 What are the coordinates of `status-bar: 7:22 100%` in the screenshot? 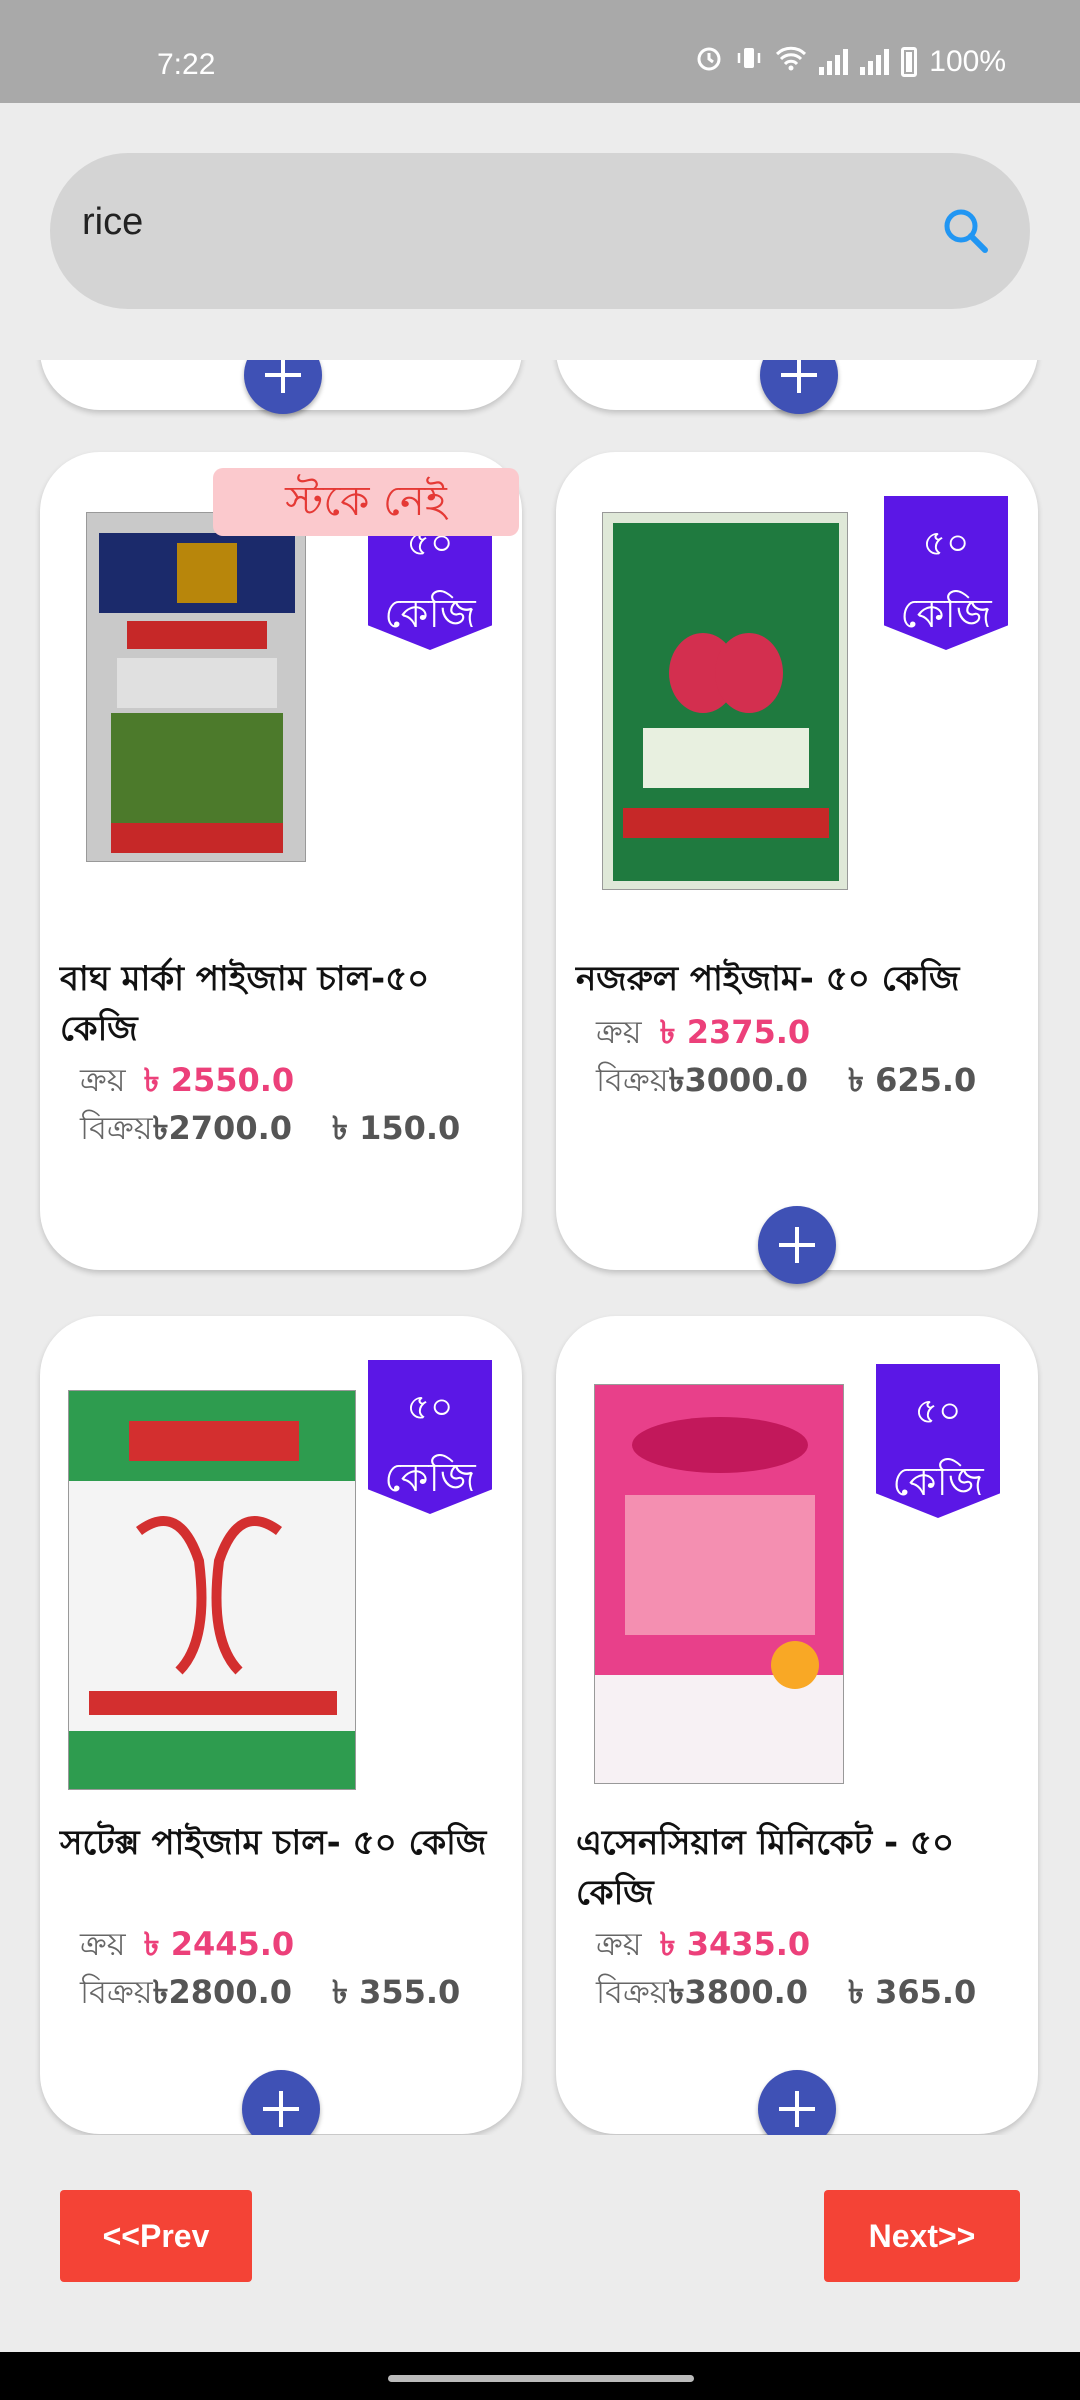 It's located at (540, 51).